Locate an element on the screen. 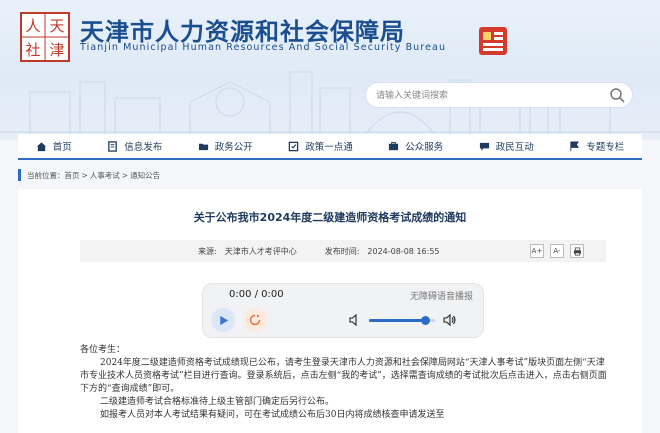  publish-time-value: 2024-08-08 16:55 is located at coordinates (403, 251).